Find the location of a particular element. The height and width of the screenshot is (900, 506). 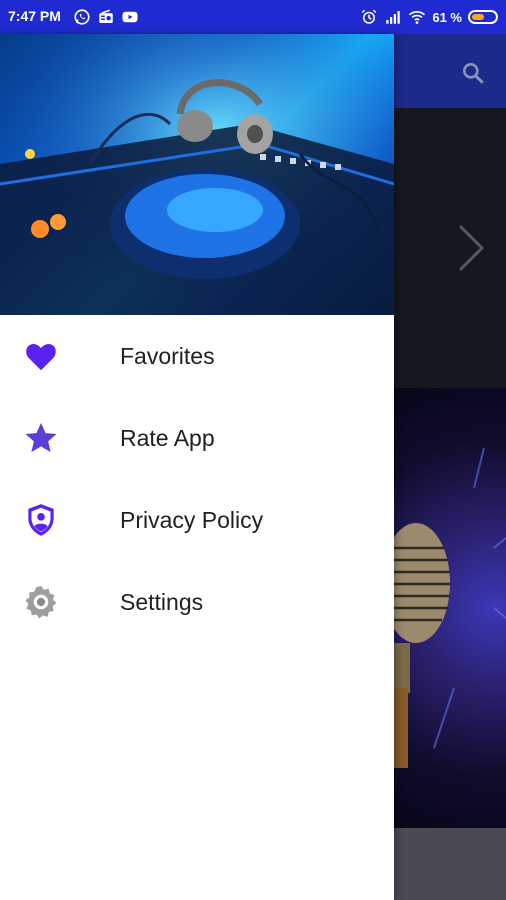

status-time: 7:47 PM is located at coordinates (34, 16).